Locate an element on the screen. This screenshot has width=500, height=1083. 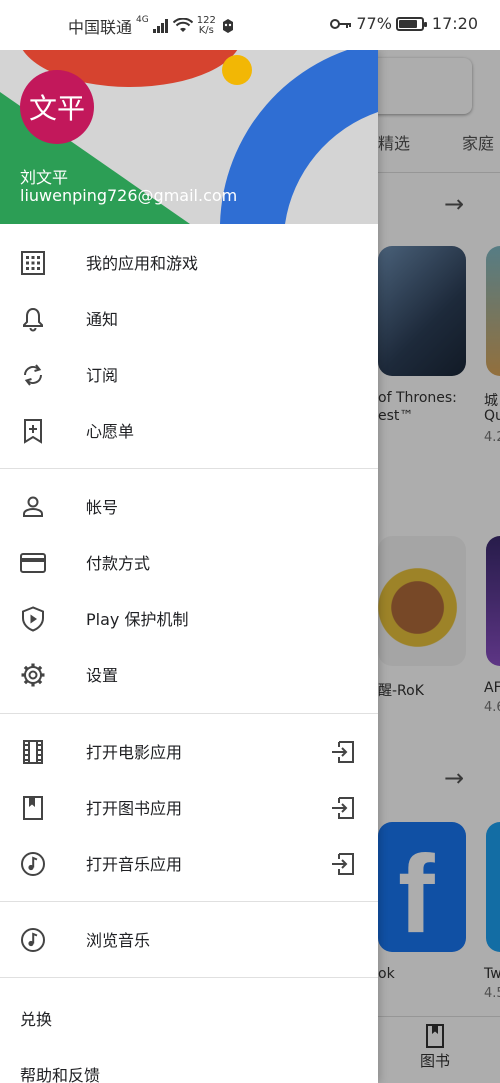
menu-account: 帐号 is located at coordinates (189, 506).